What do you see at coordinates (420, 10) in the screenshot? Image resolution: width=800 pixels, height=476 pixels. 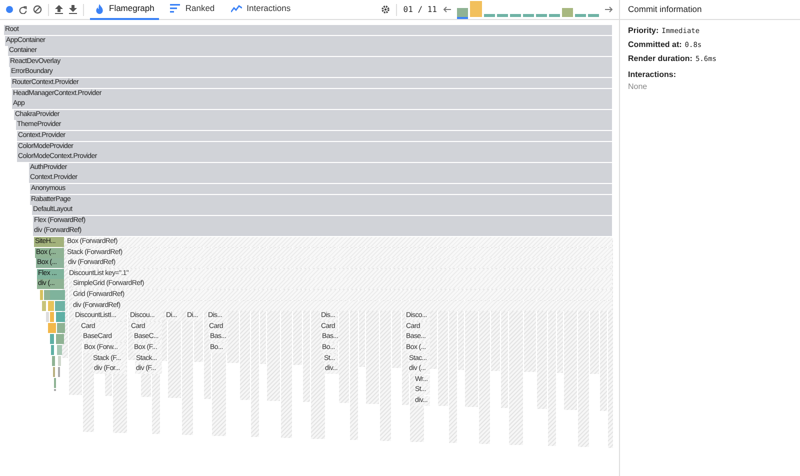 I see `commit-counter: 01 / 11` at bounding box center [420, 10].